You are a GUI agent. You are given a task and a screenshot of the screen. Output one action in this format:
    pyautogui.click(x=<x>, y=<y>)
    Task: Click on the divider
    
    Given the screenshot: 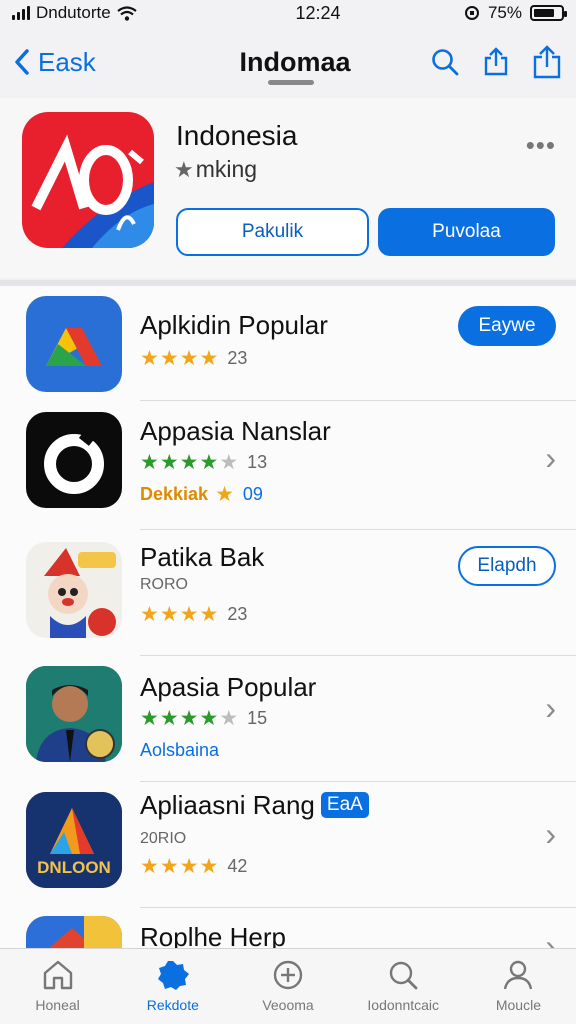 What is the action you would take?
    pyautogui.click(x=358, y=400)
    